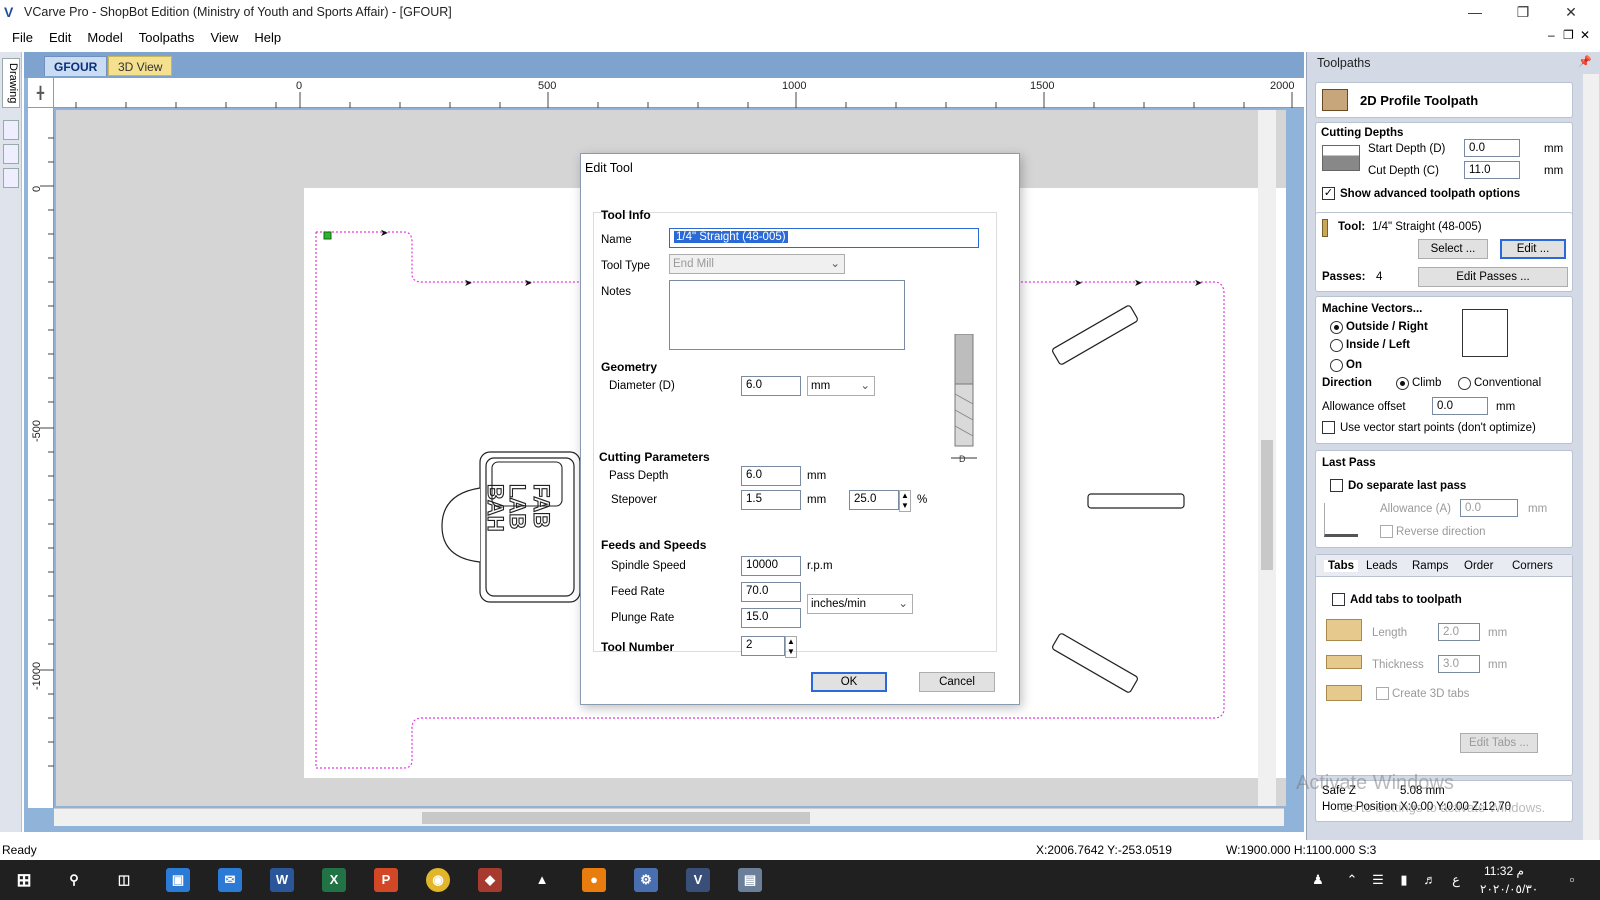 The width and height of the screenshot is (1600, 900). Describe the element at coordinates (763, 646) in the screenshot. I see `tool-number-field: 2` at that location.